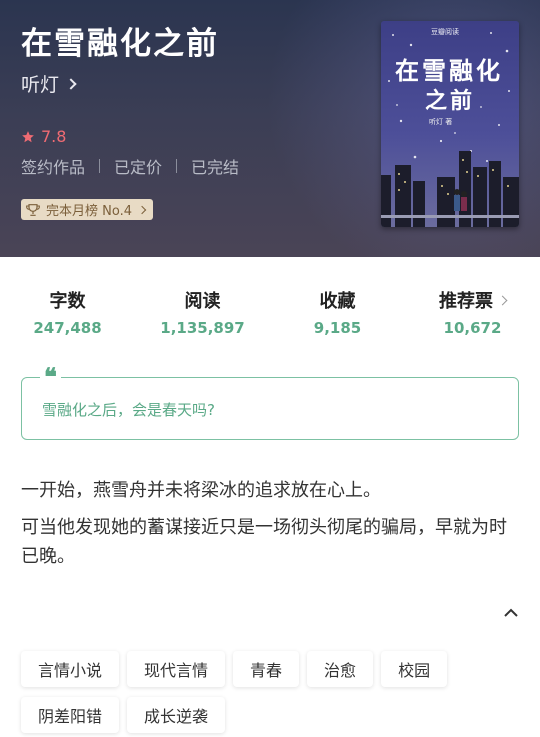  What do you see at coordinates (445, 32) in the screenshot?
I see `cover-publisher: 豆瓣阅读` at bounding box center [445, 32].